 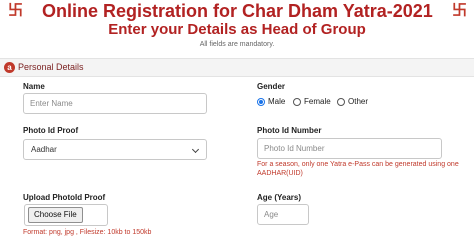 What do you see at coordinates (64, 197) in the screenshot?
I see `upload-photo-id-label: Upload PhotoId Proof` at bounding box center [64, 197].